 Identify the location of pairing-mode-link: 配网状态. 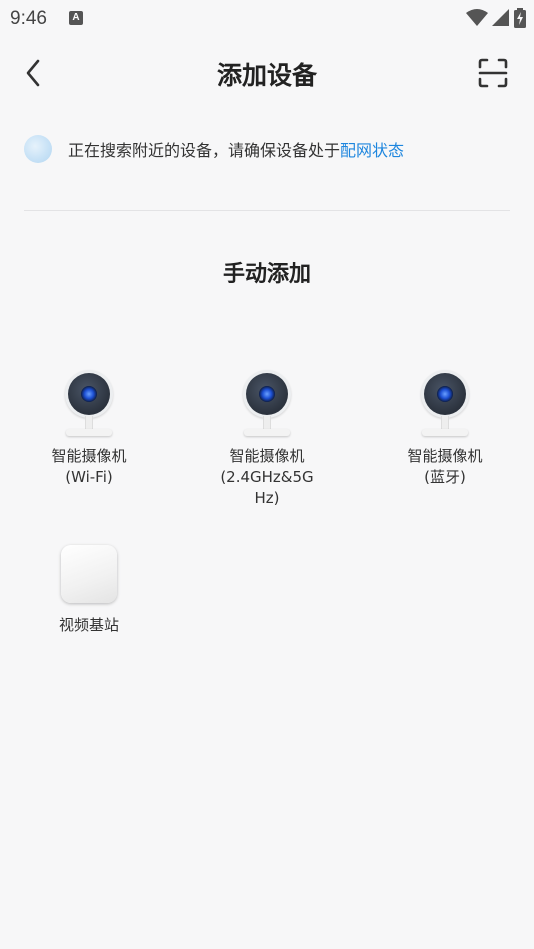
(372, 149).